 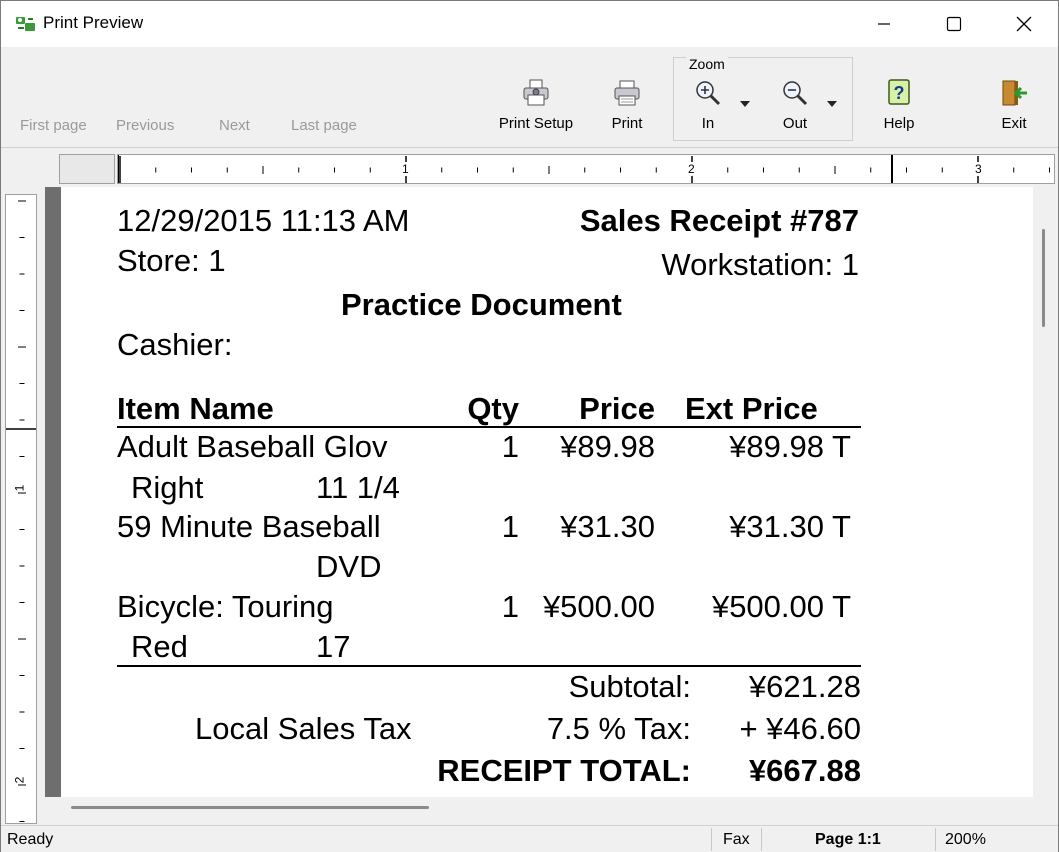 I want to click on item-3-ext: ¥500.00 T, so click(x=781, y=606).